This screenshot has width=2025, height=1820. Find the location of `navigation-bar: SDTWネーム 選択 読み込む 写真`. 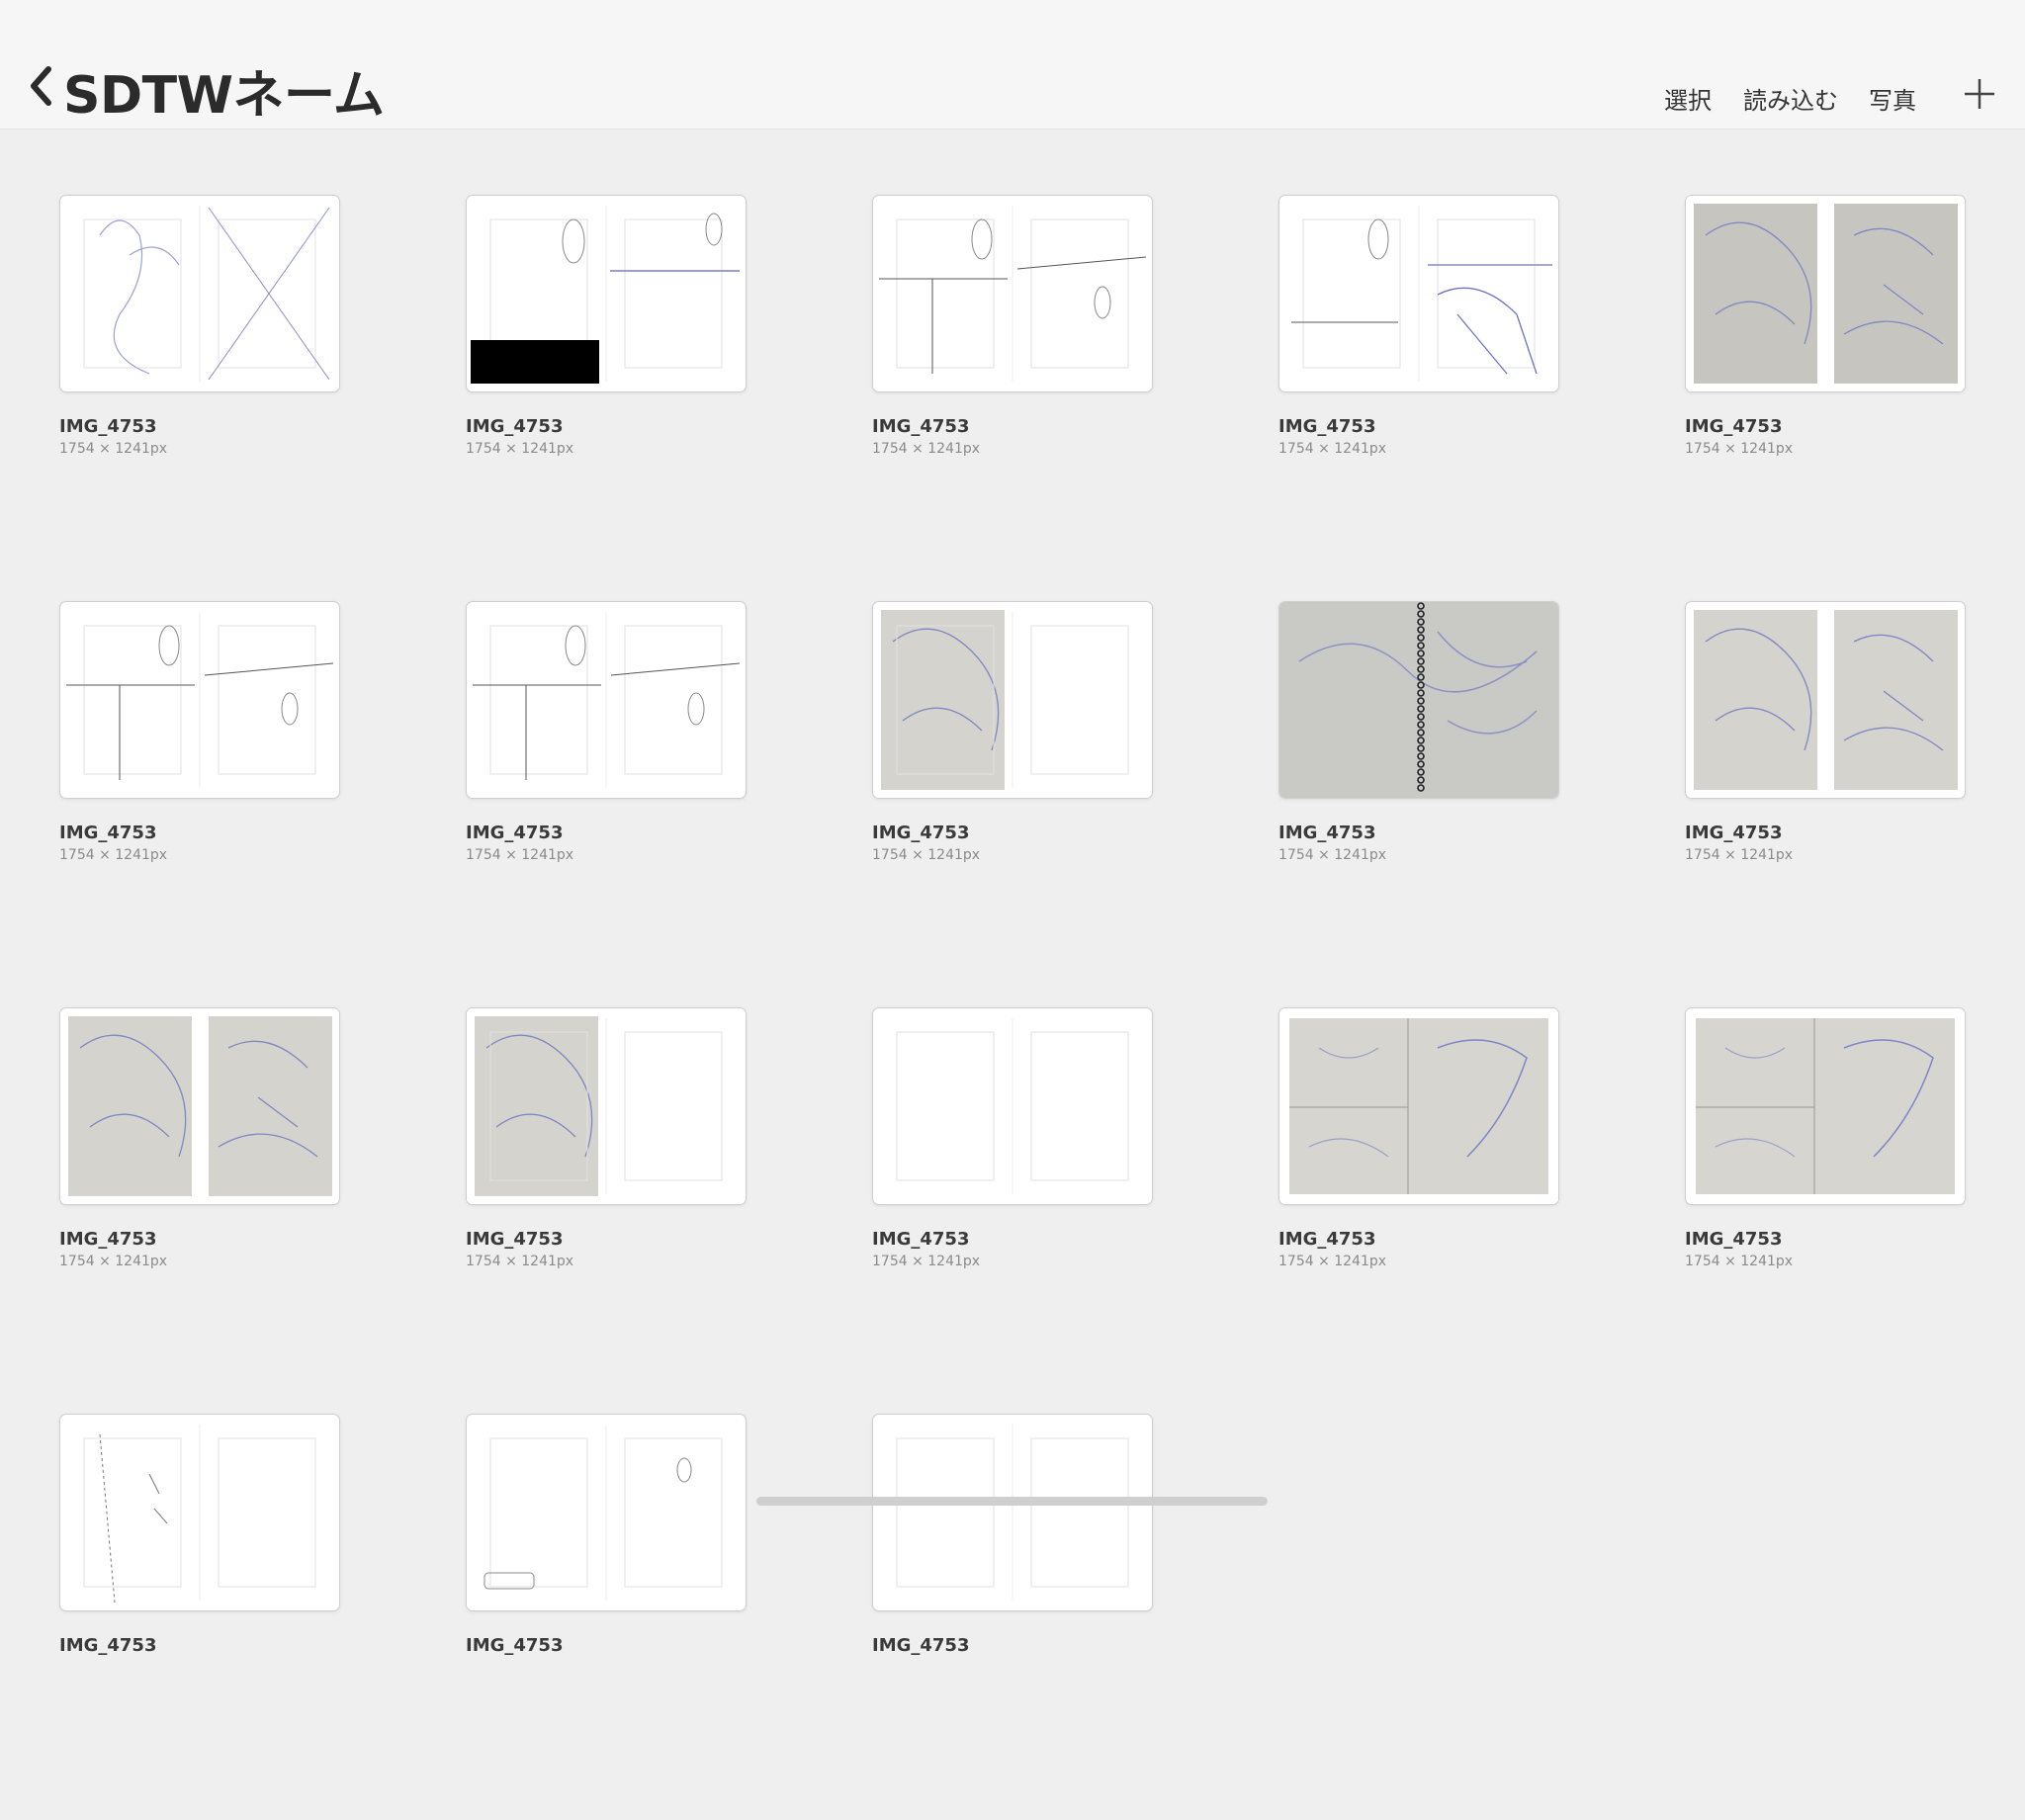

navigation-bar: SDTWネーム 選択 読み込む 写真 is located at coordinates (1012, 65).